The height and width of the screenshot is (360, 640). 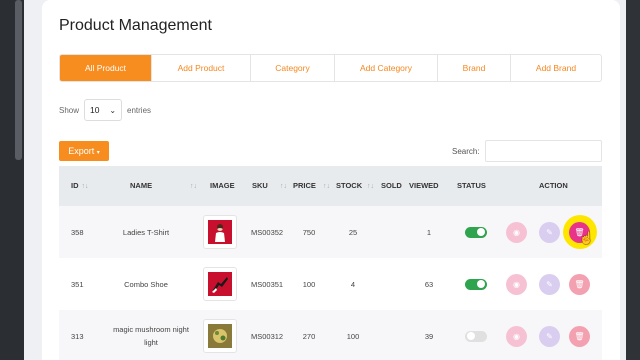 I want to click on header-name: NAME, so click(x=141, y=186).